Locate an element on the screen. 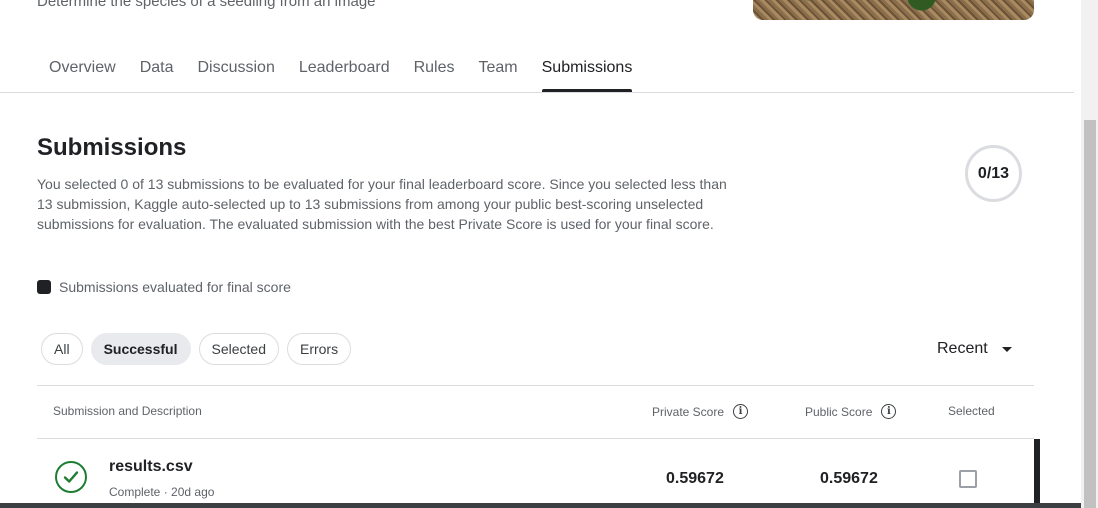  caret-down-icon is located at coordinates (1006, 349).